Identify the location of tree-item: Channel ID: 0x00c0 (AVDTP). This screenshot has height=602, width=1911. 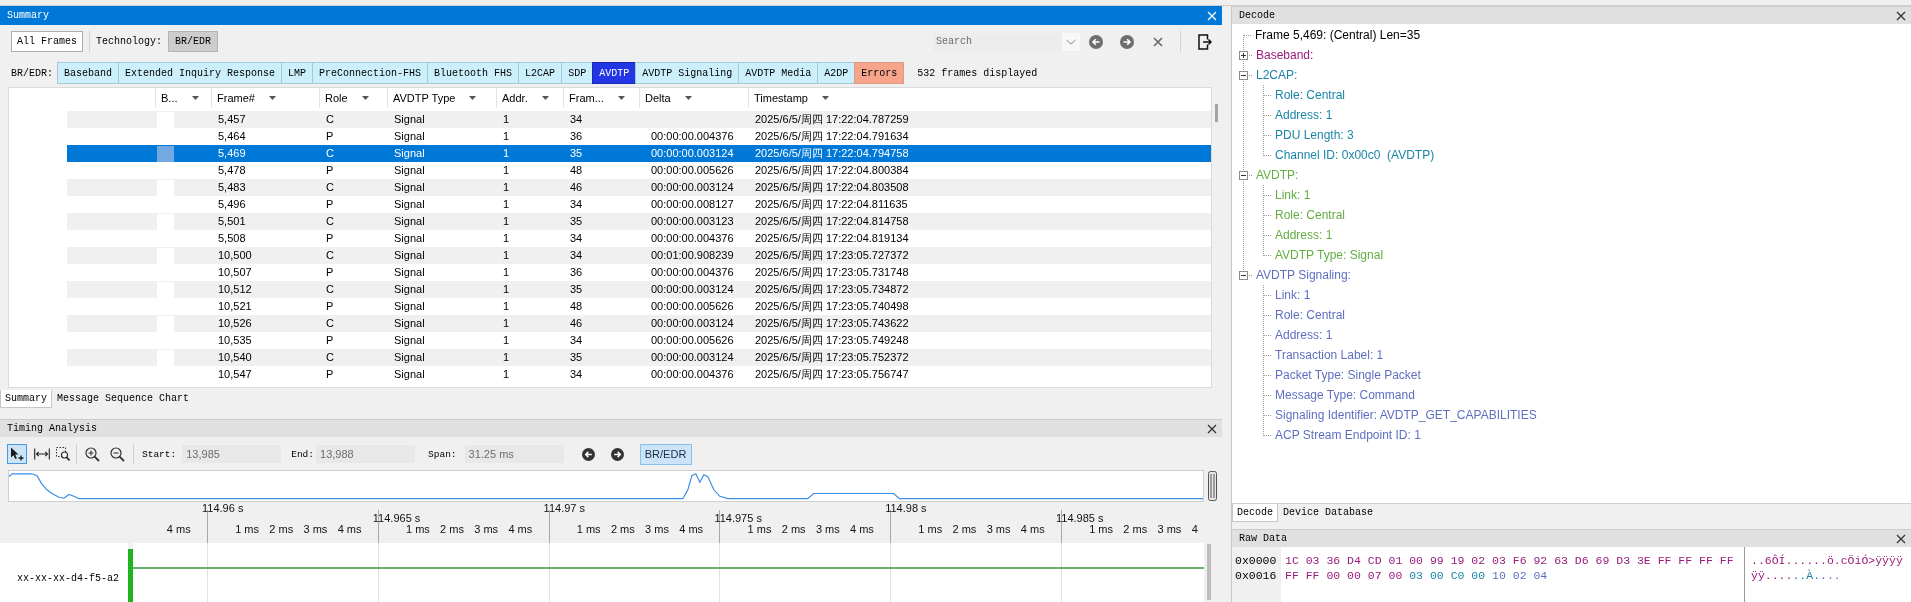
(1355, 155).